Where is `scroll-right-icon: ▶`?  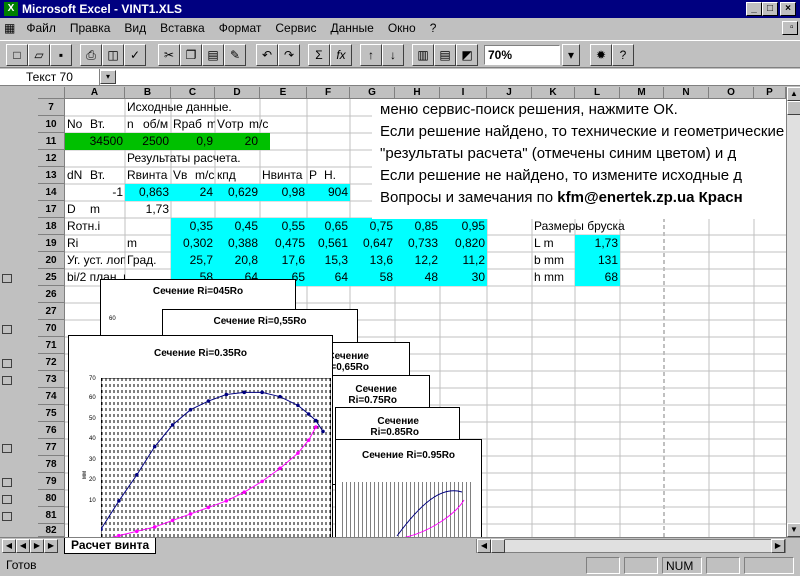
scroll-right-icon: ▶ is located at coordinates (778, 546).